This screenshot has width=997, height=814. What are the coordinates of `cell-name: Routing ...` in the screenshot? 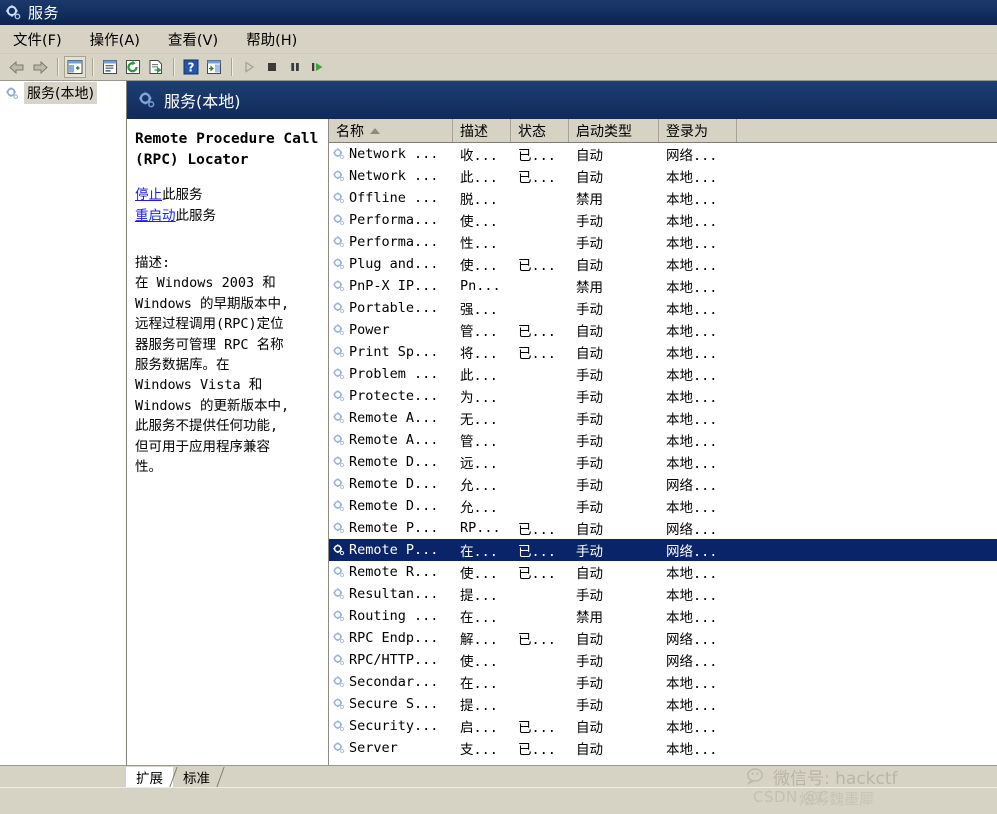 It's located at (391, 616).